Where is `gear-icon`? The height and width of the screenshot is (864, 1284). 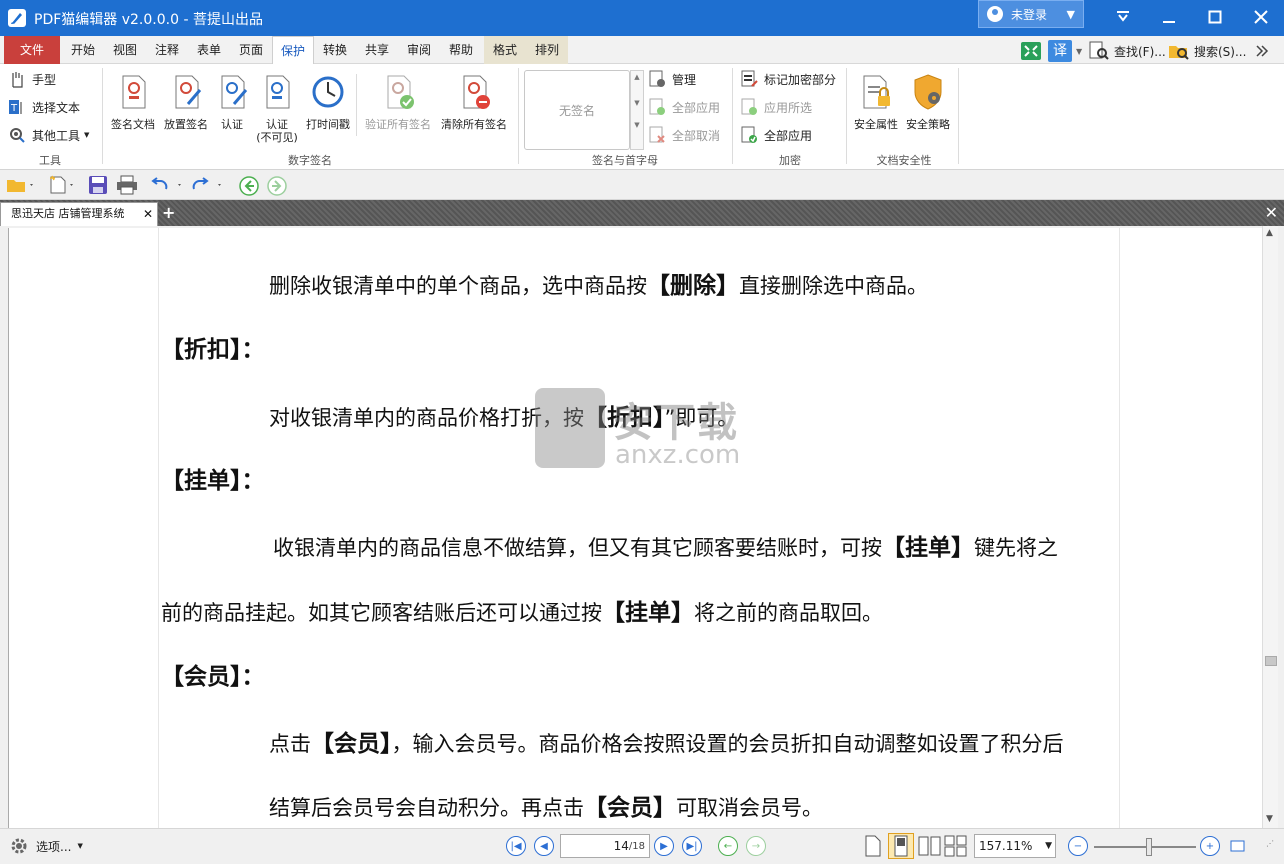 gear-icon is located at coordinates (19, 846).